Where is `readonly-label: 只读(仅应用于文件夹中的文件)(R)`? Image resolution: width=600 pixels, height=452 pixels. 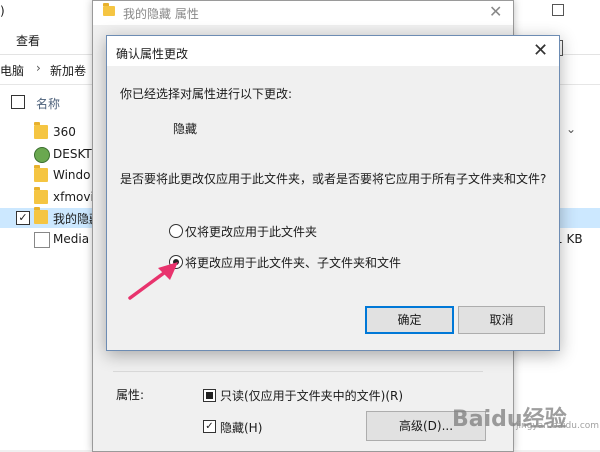 readonly-label: 只读(仅应用于文件夹中的文件)(R) is located at coordinates (312, 396).